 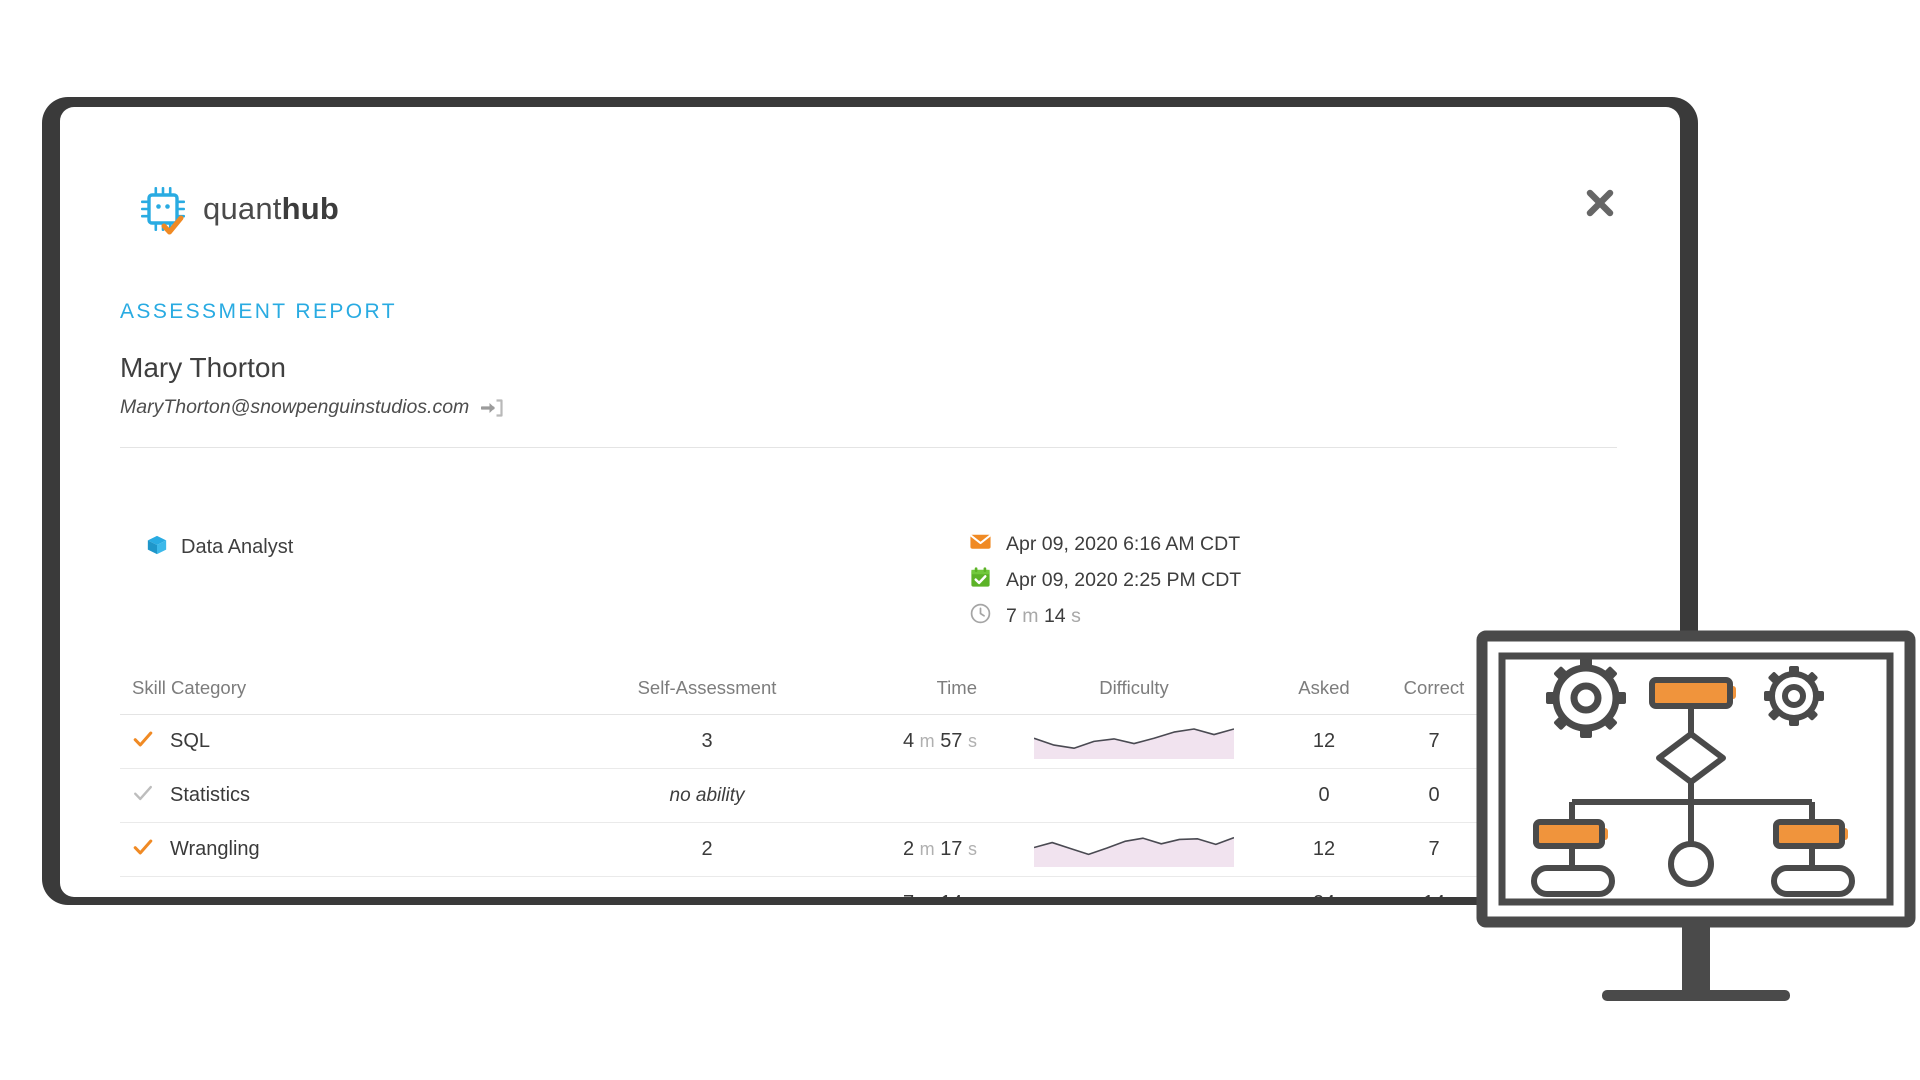 What do you see at coordinates (1324, 688) in the screenshot?
I see `column-header-asked: Asked` at bounding box center [1324, 688].